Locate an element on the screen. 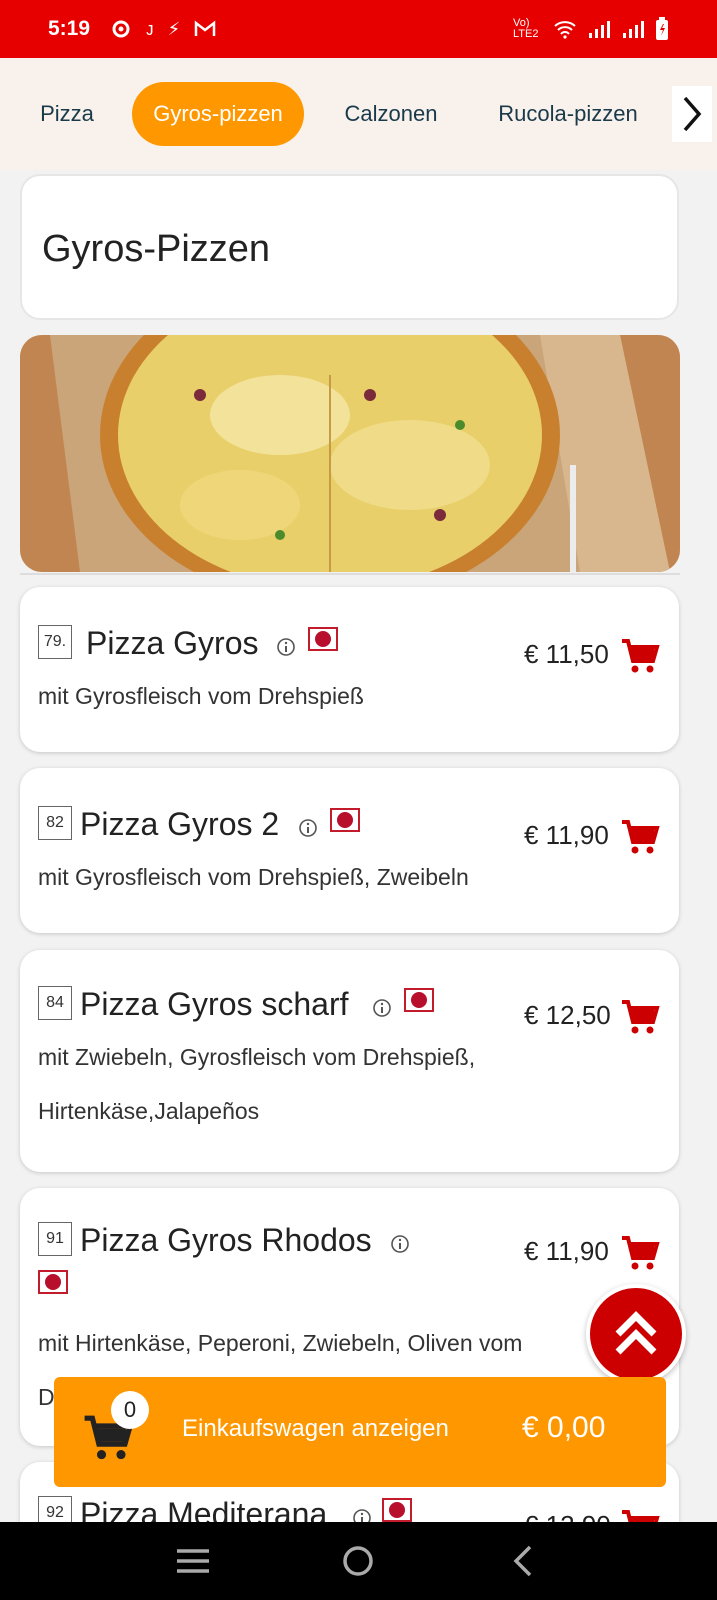 Image resolution: width=717 pixels, height=1600 pixels. item-description: mit Gyrosfleisch vom Drehspieß, Zweibeln is located at coordinates (298, 877).